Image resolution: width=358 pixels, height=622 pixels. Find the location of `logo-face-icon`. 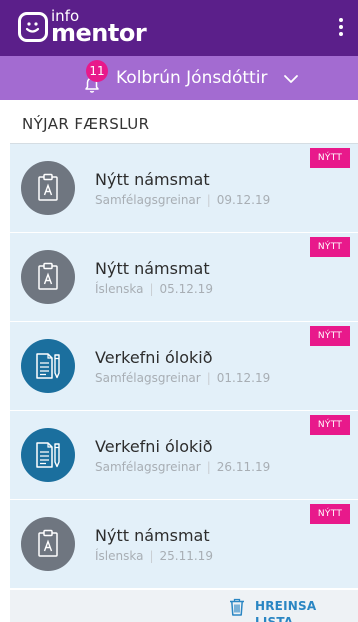

logo-face-icon is located at coordinates (33, 27).